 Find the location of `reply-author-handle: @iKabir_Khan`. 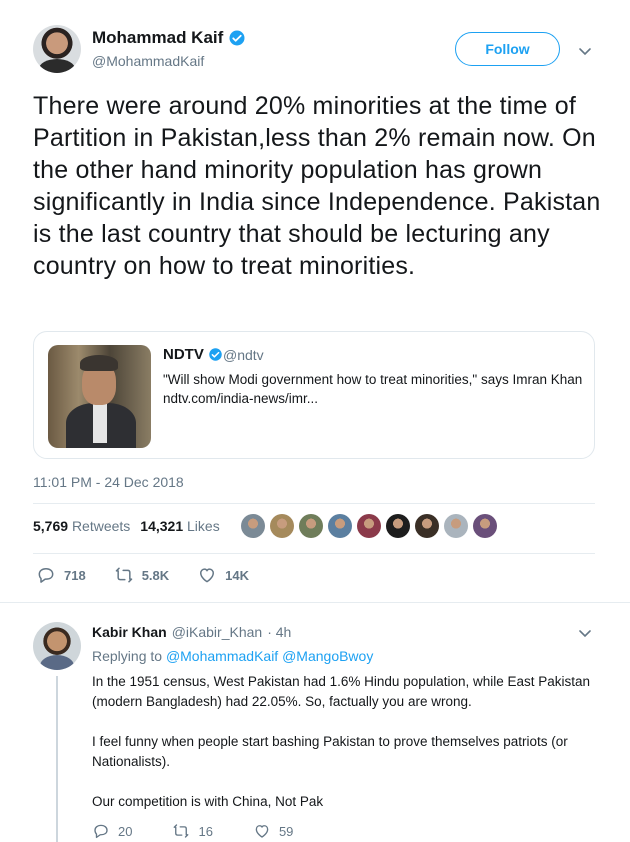

reply-author-handle: @iKabir_Khan is located at coordinates (217, 632).